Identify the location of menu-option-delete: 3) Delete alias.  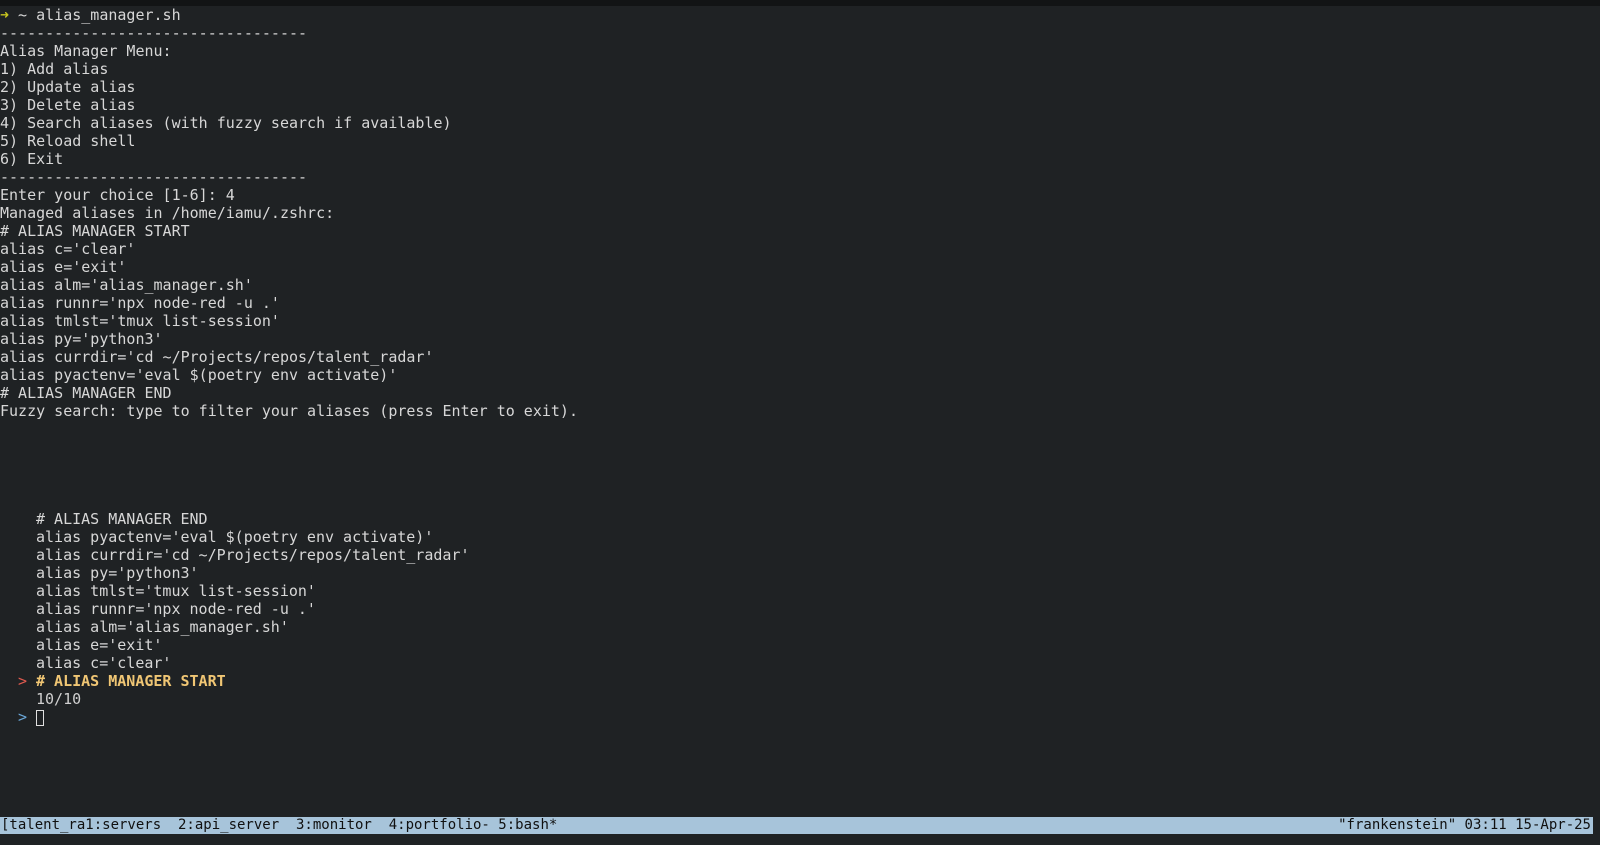
(68, 105).